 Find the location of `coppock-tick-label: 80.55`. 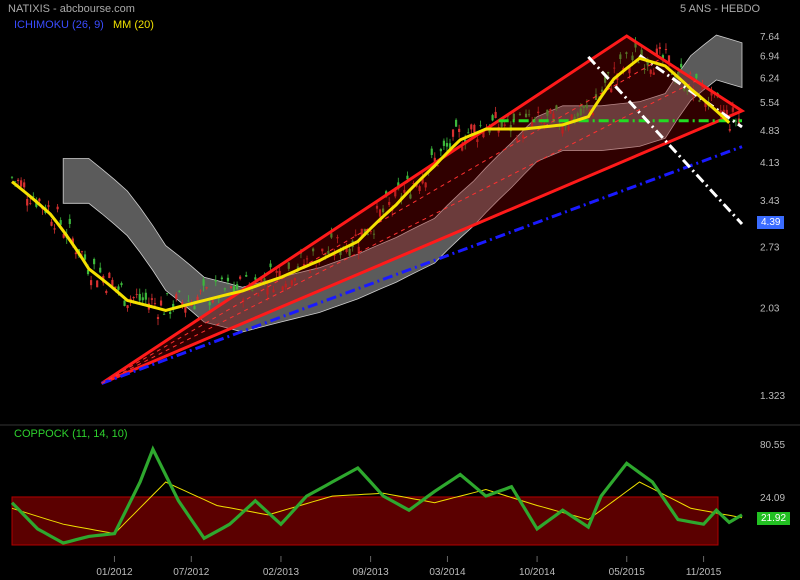

coppock-tick-label: 80.55 is located at coordinates (772, 445).